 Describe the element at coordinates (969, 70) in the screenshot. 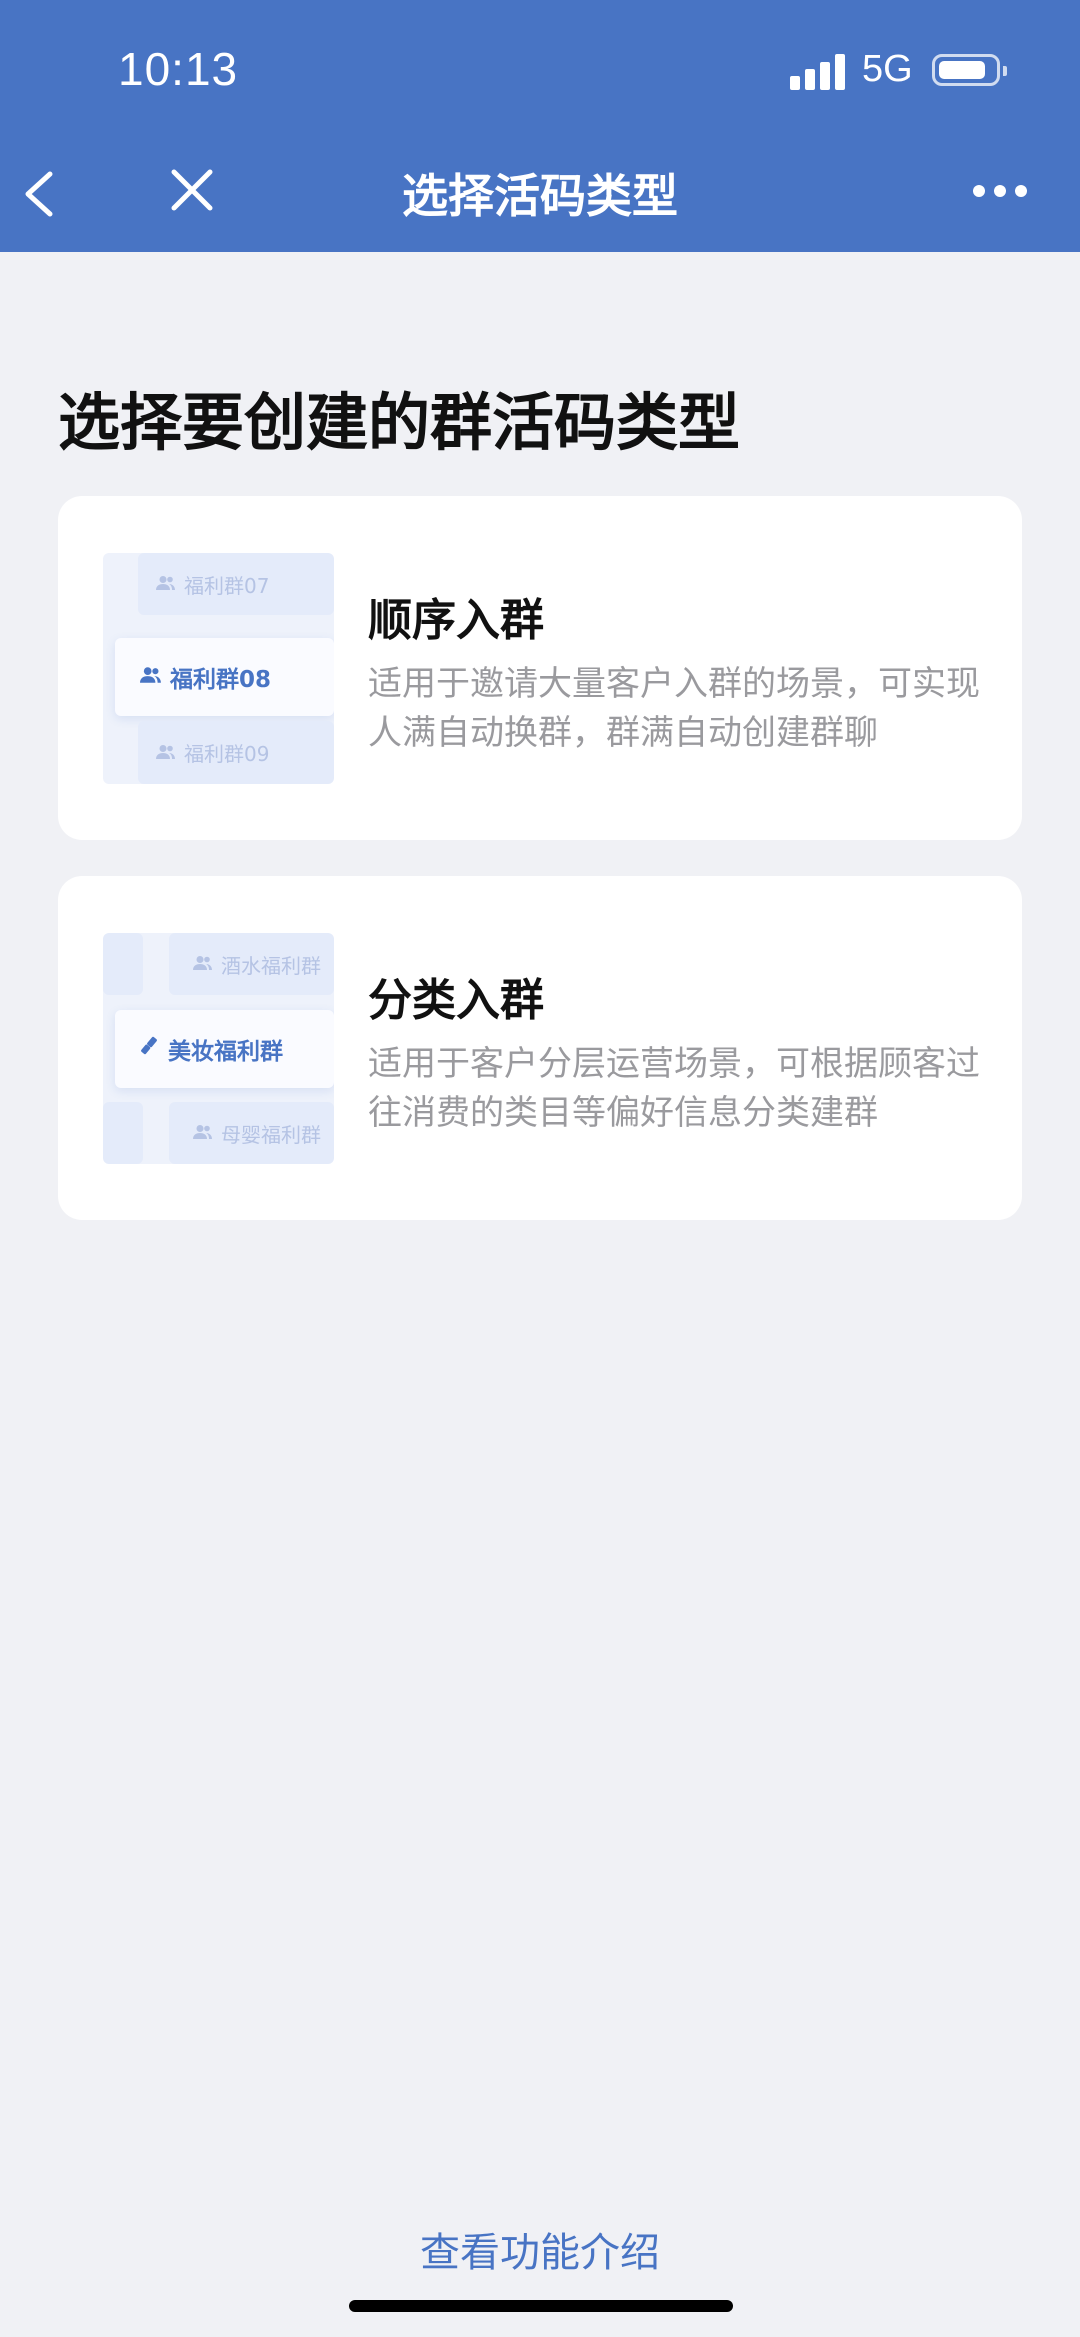

I see `battery-icon` at that location.